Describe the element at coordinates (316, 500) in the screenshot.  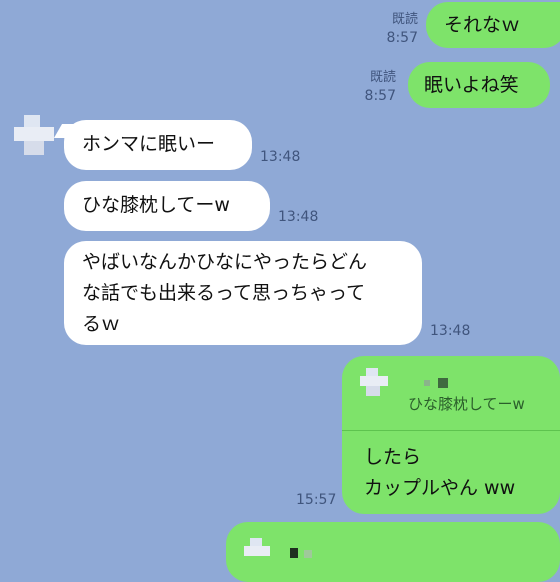
I see `message-time: 15:57` at that location.